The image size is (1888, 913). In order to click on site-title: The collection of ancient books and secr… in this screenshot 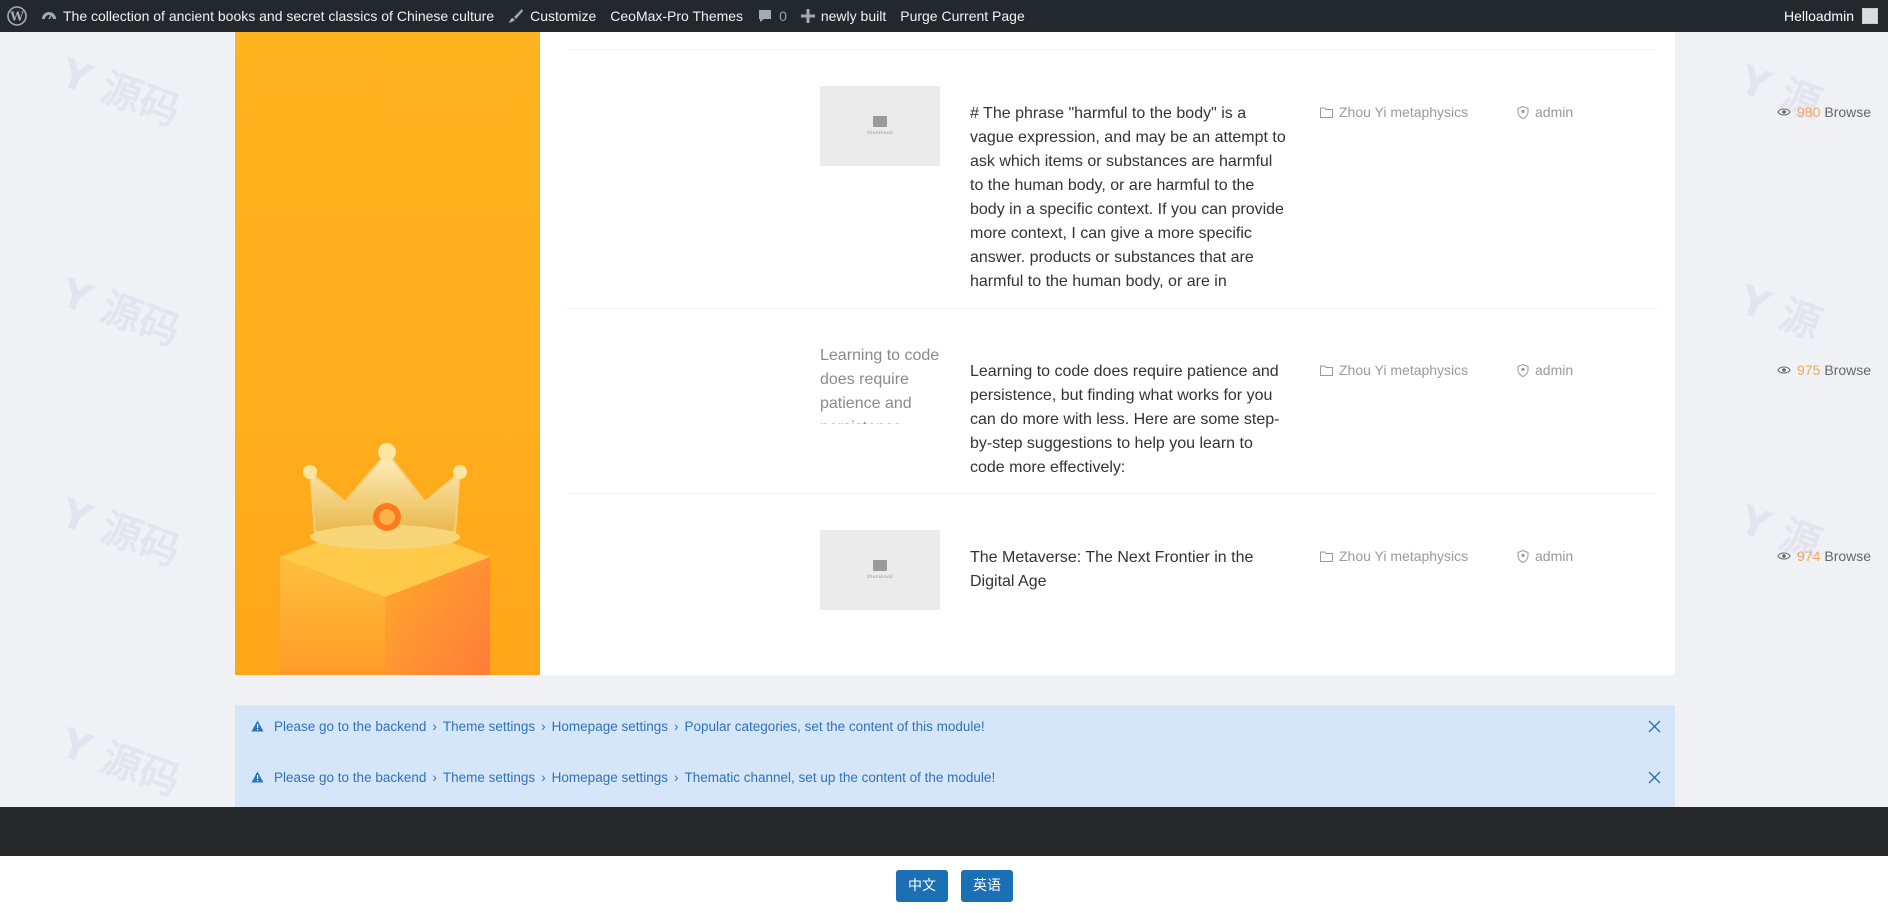, I will do `click(279, 16)`.